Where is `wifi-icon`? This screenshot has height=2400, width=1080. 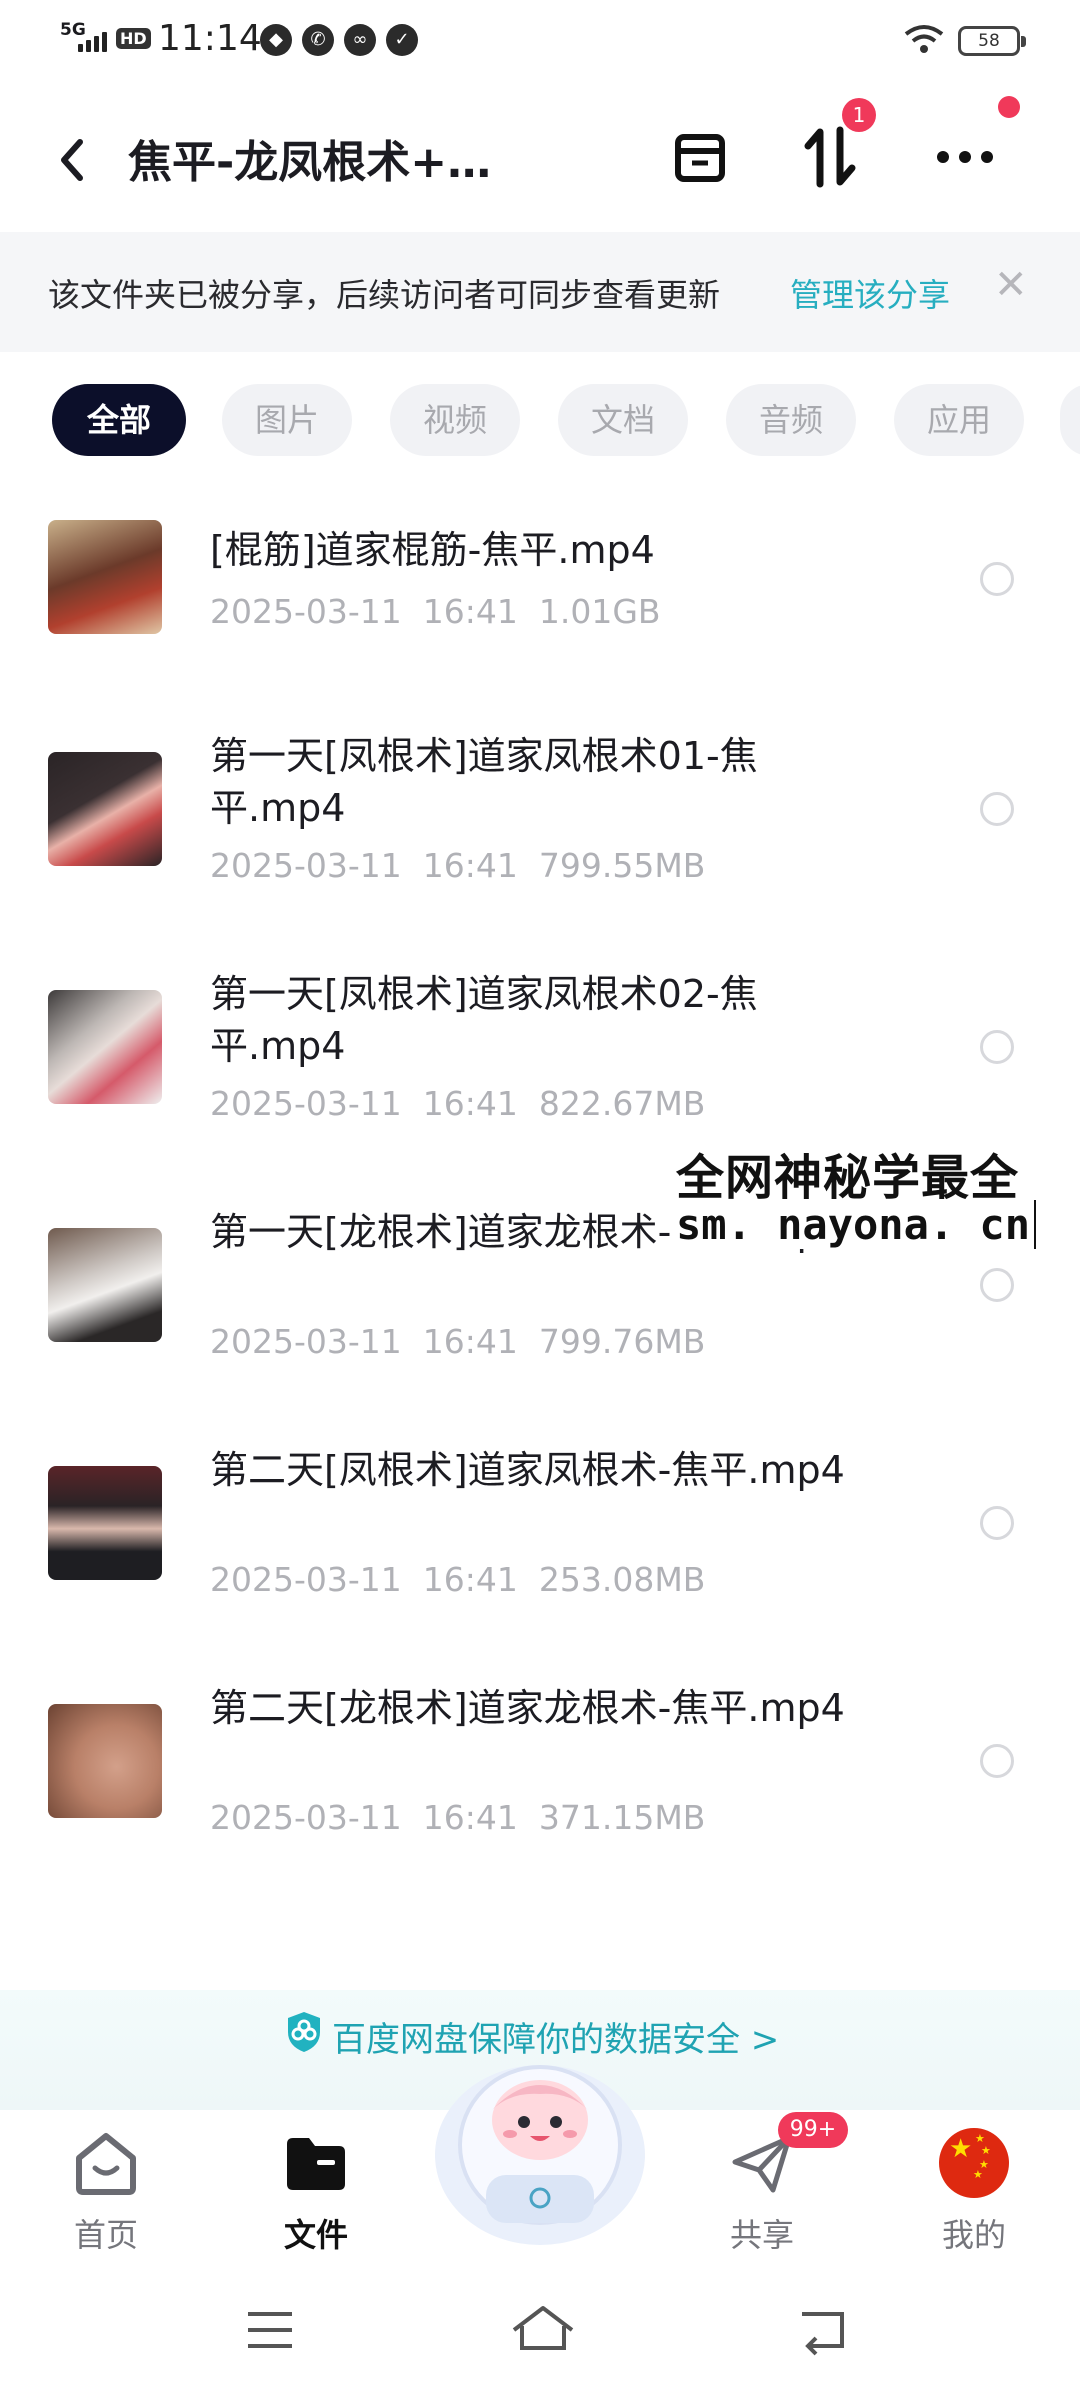
wifi-icon is located at coordinates (924, 39).